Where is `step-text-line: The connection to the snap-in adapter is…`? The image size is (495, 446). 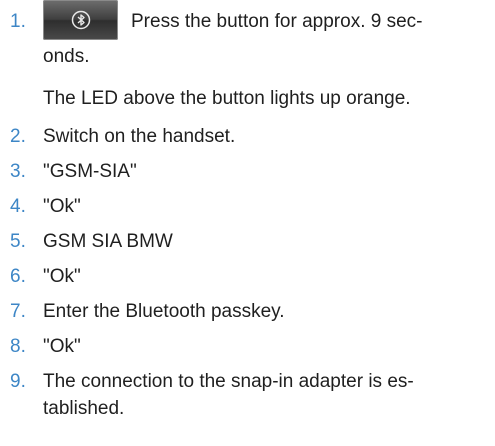 step-text-line: The connection to the snap-in adapter is… is located at coordinates (228, 381).